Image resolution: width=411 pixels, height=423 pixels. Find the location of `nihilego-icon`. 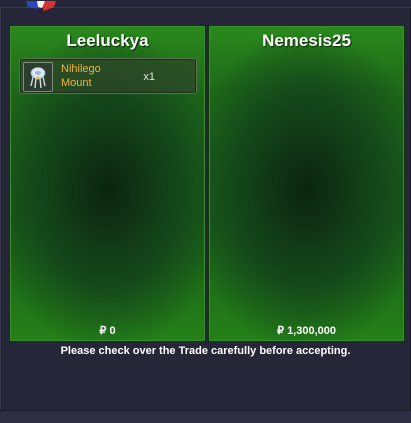

nihilego-icon is located at coordinates (38, 77).